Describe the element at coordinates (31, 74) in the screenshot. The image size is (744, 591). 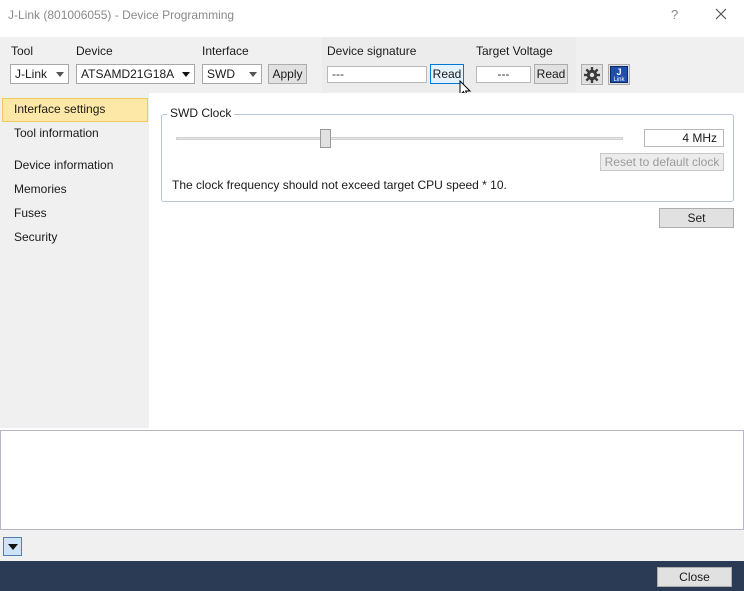
I see `tool-select-value: J-Link` at that location.